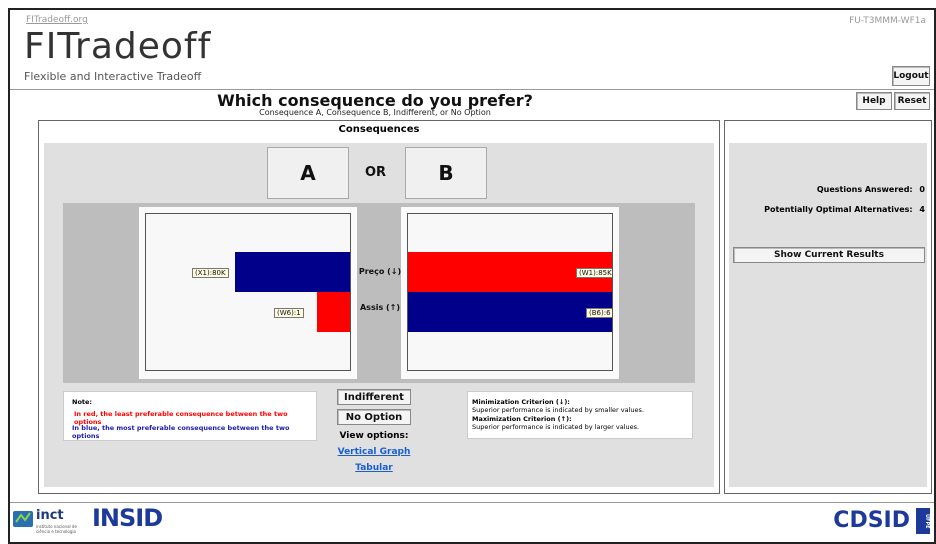 The width and height of the screenshot is (936, 544). I want to click on chart-b-label-preco: (W1):85K, so click(594, 273).